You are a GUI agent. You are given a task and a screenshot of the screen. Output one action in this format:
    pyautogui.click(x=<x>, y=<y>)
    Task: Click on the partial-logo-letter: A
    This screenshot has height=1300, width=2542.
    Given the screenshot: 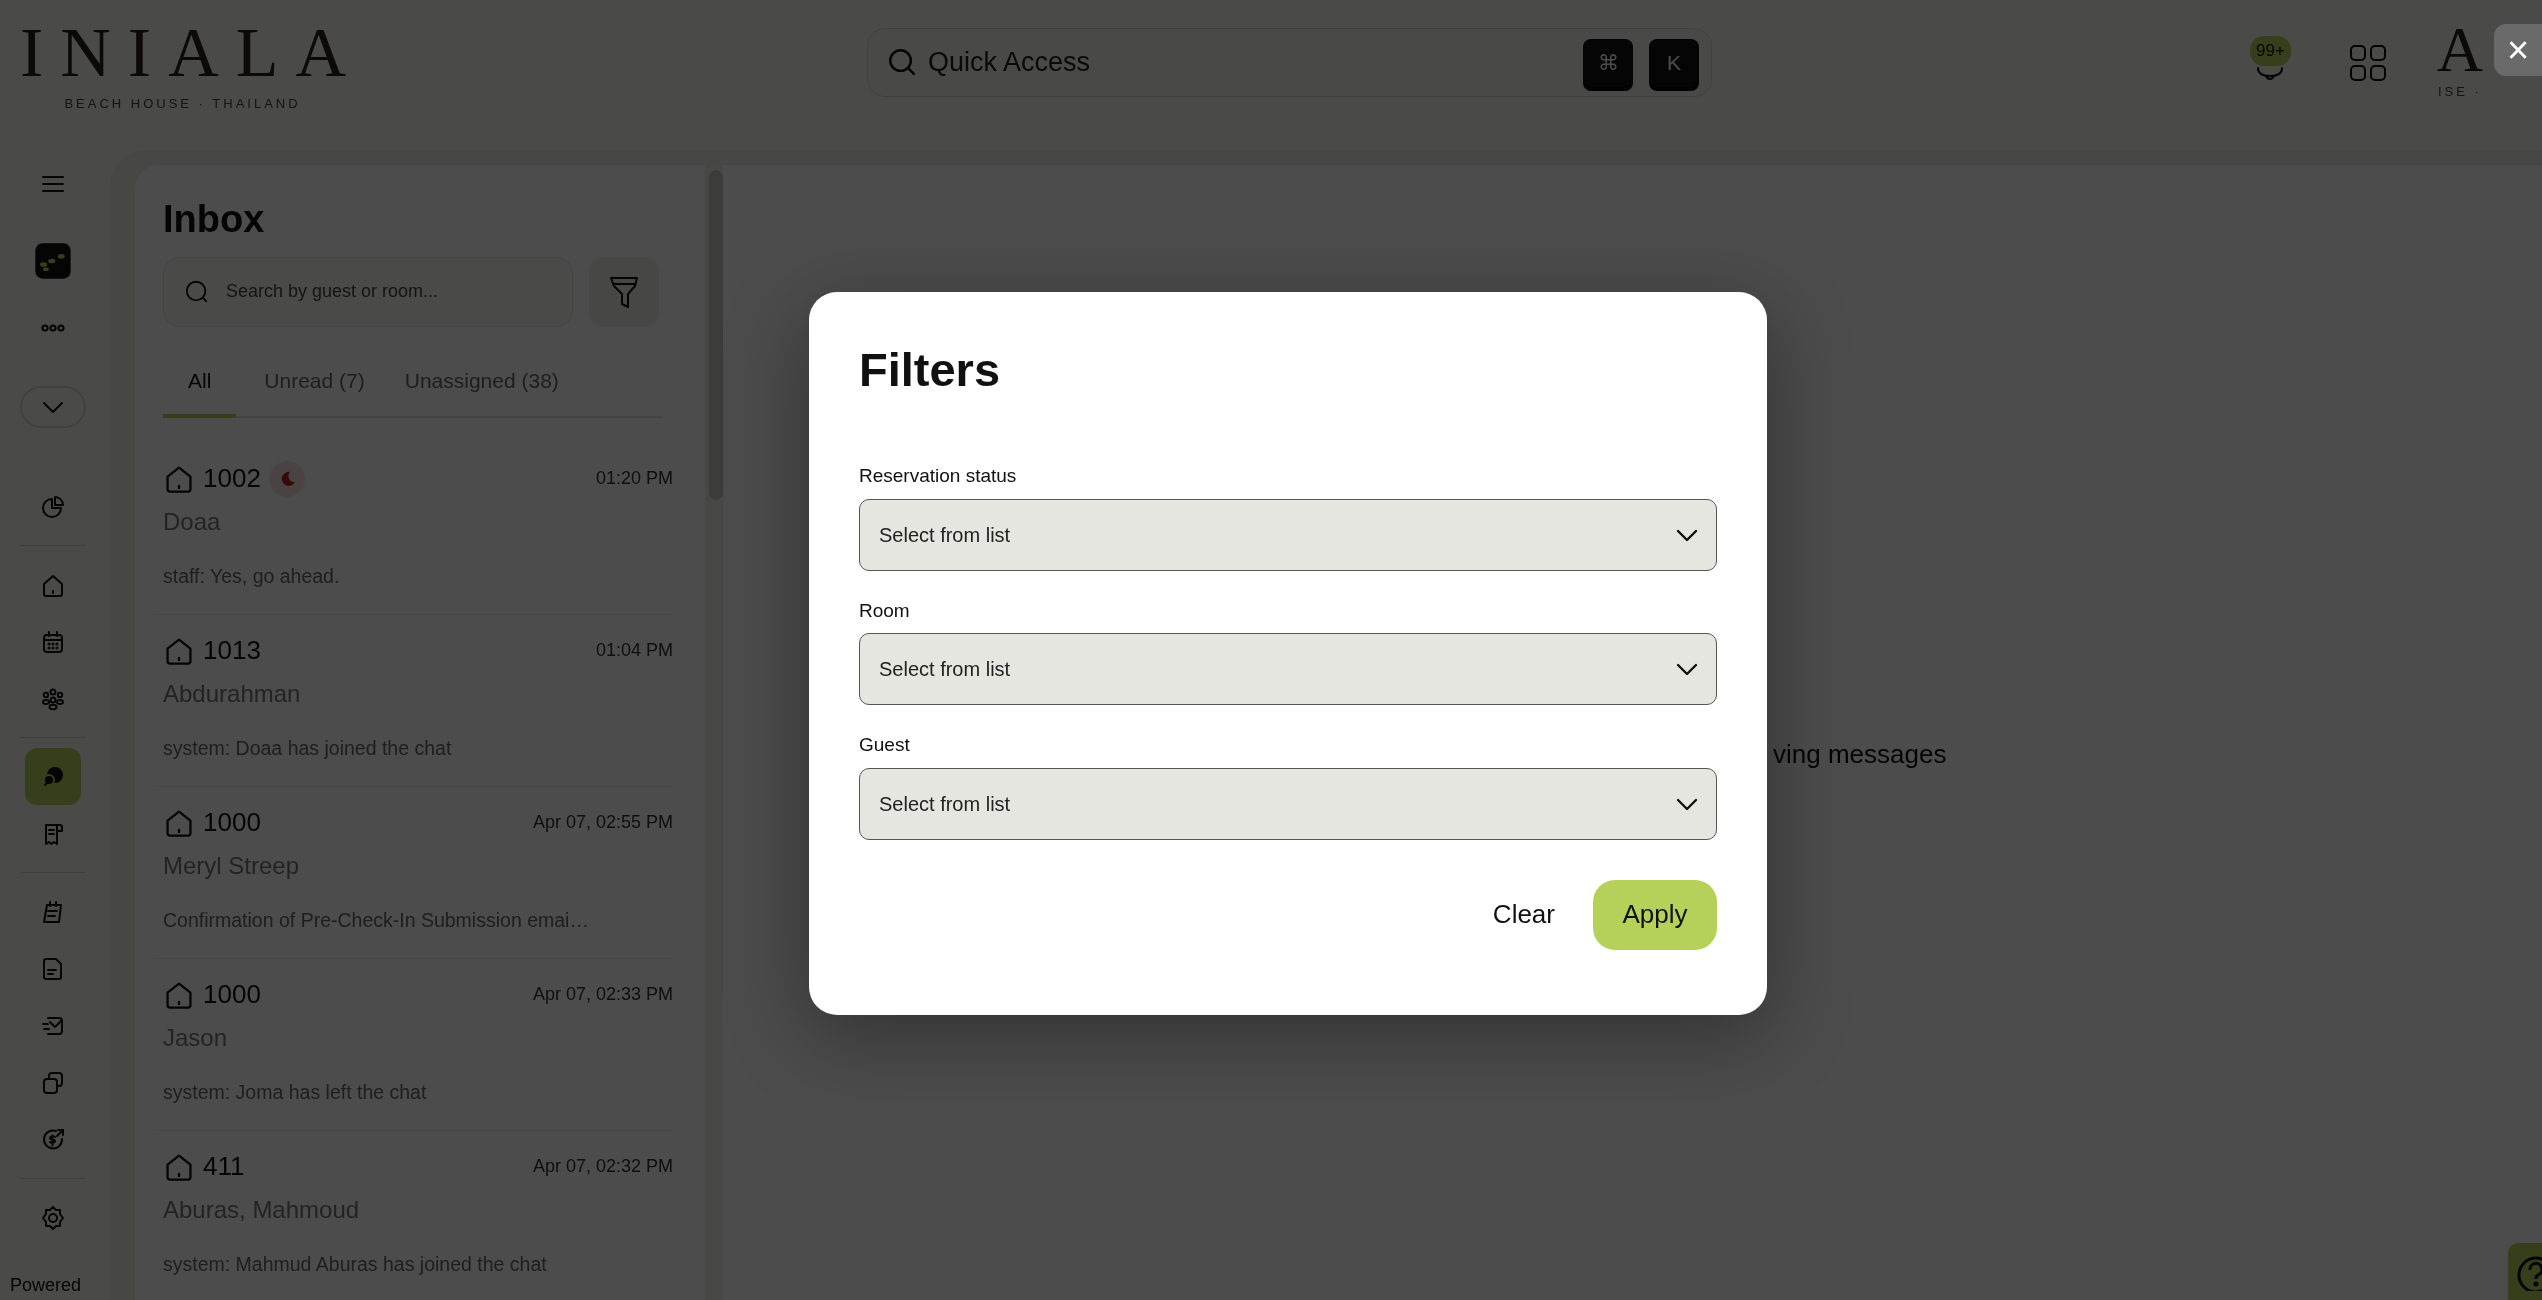 What is the action you would take?
    pyautogui.click(x=2460, y=50)
    